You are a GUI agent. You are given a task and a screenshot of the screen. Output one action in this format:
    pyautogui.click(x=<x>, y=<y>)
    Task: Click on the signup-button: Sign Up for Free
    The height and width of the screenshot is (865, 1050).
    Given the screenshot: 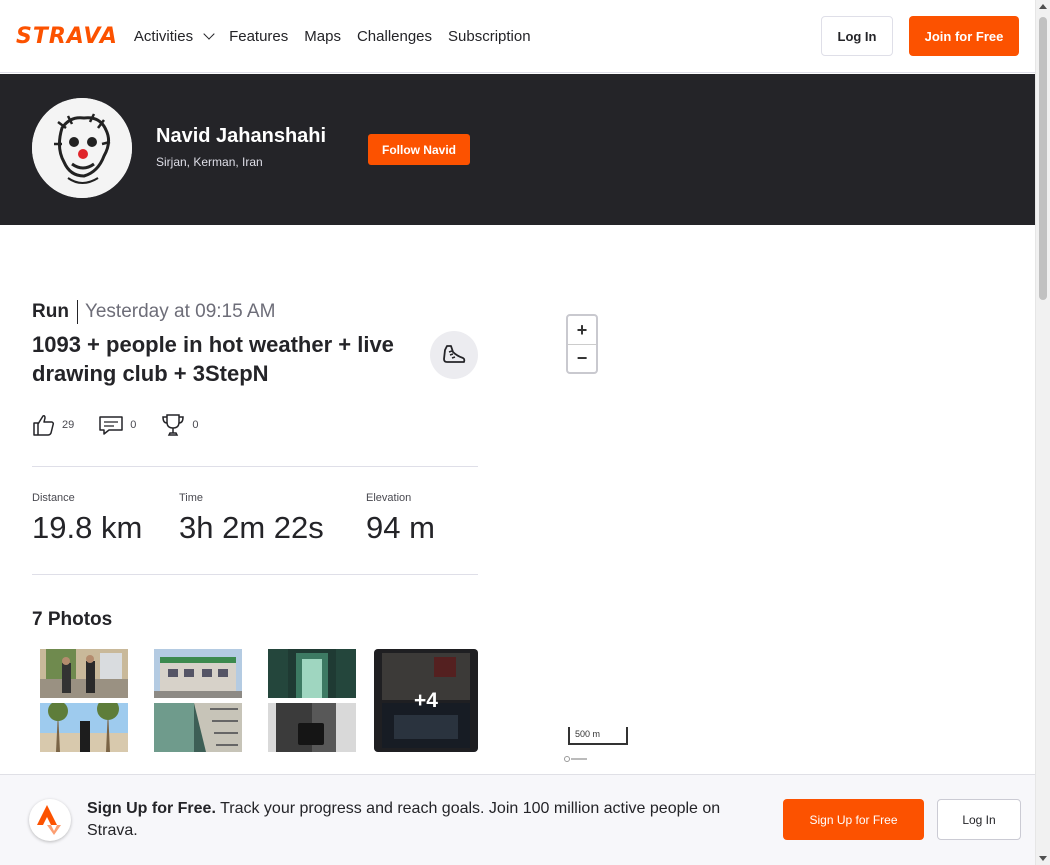 What is the action you would take?
    pyautogui.click(x=853, y=819)
    